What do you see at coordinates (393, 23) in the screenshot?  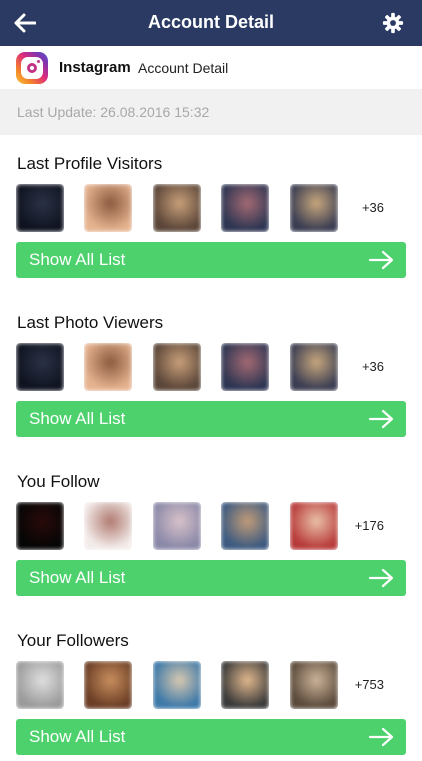 I see `gear-icon` at bounding box center [393, 23].